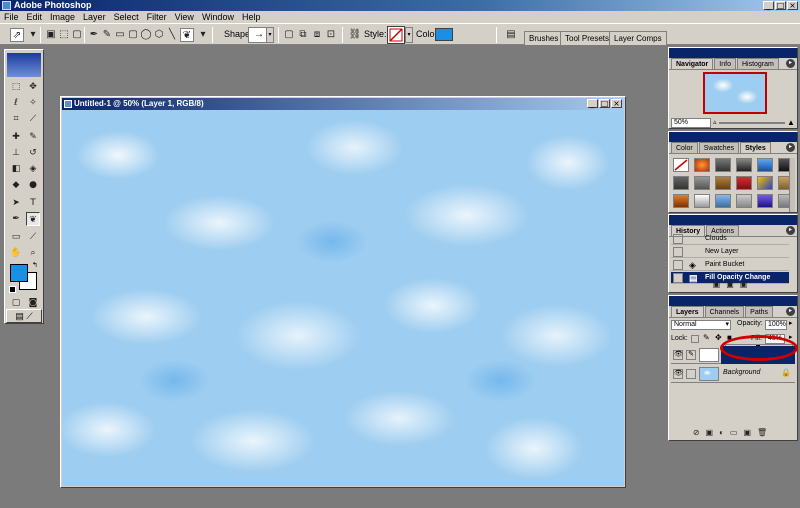 The width and height of the screenshot is (800, 508). Describe the element at coordinates (33, 153) in the screenshot. I see `history-brush-tool-icon: ↺` at that location.